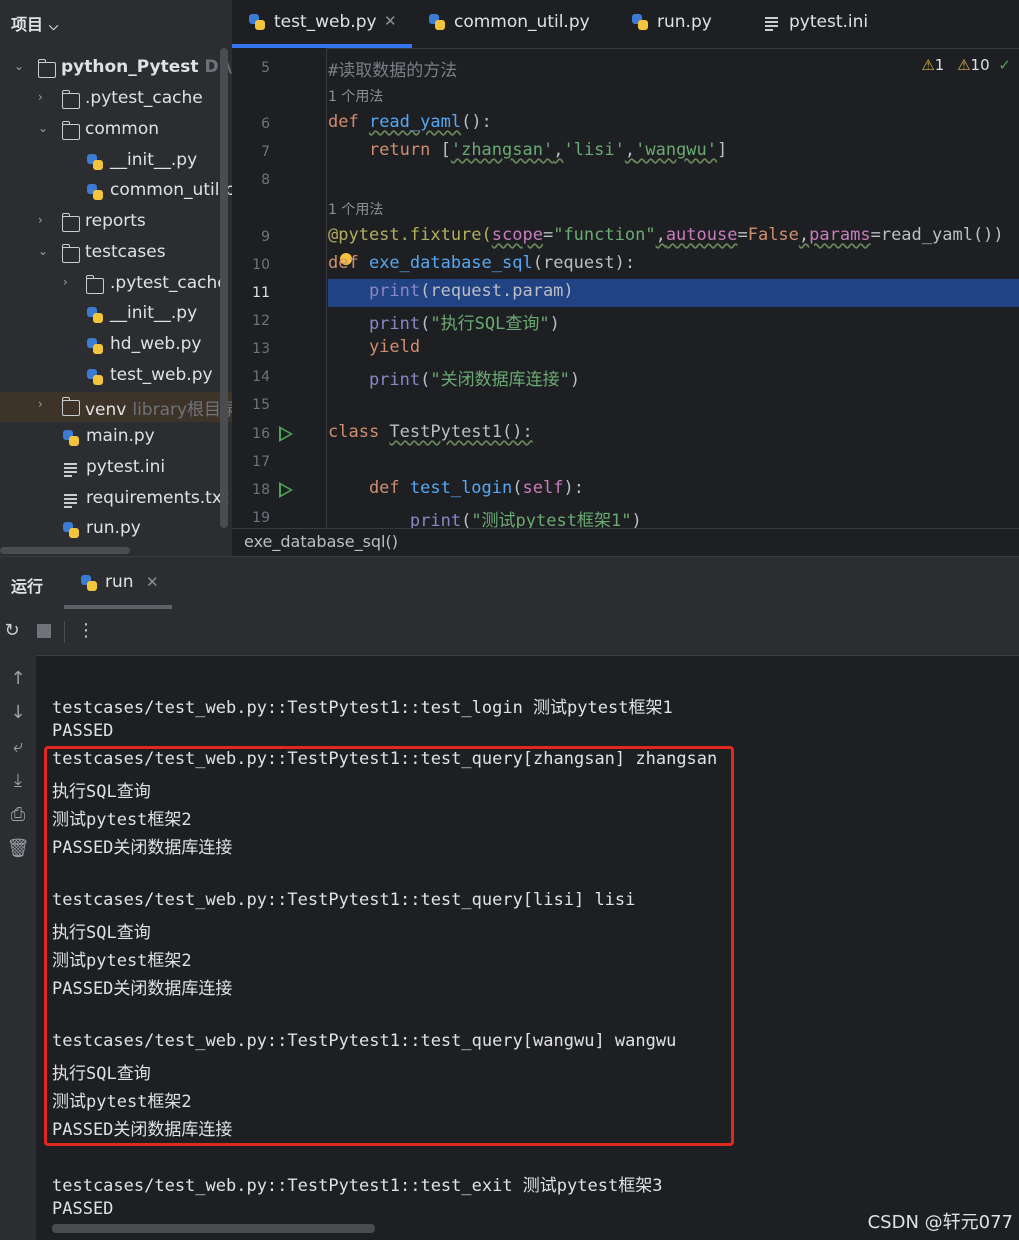 The image size is (1019, 1240). What do you see at coordinates (116, 22) in the screenshot?
I see `project-header: 项目 ⌵` at bounding box center [116, 22].